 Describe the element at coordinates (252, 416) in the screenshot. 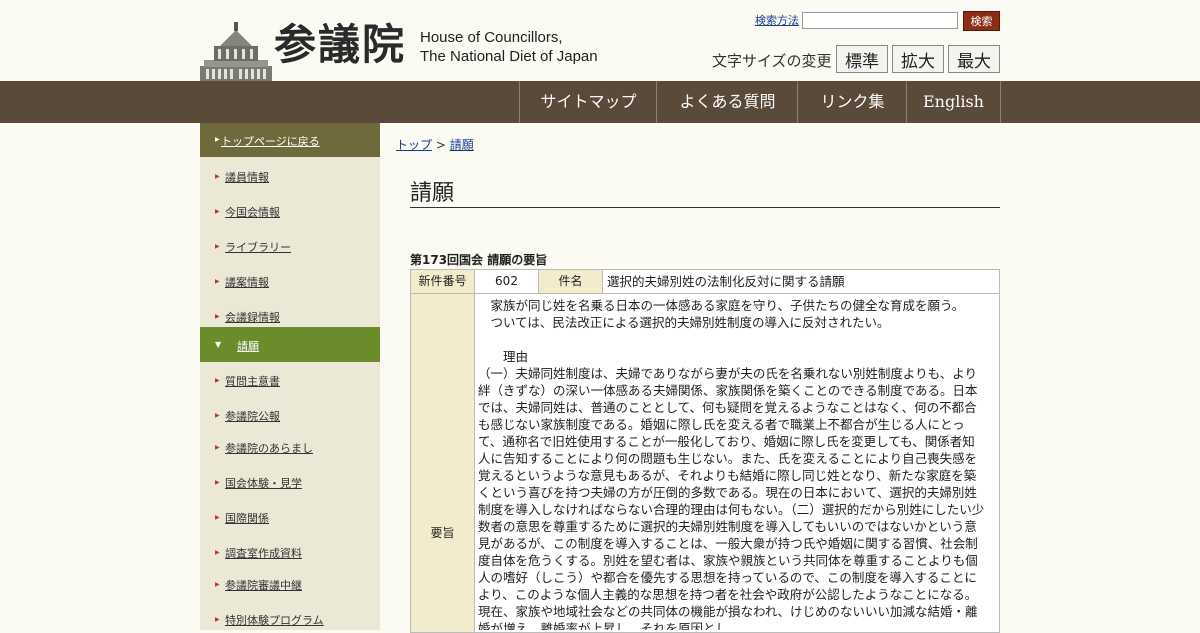

I see `sidebar-item-label: 参議院公報` at that location.